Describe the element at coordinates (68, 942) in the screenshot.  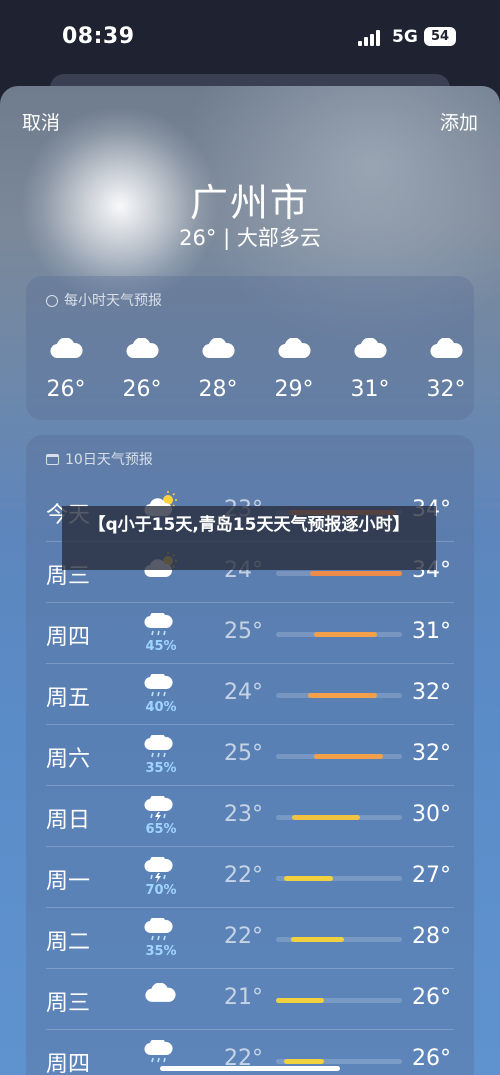
I see `day-label: 周二` at that location.